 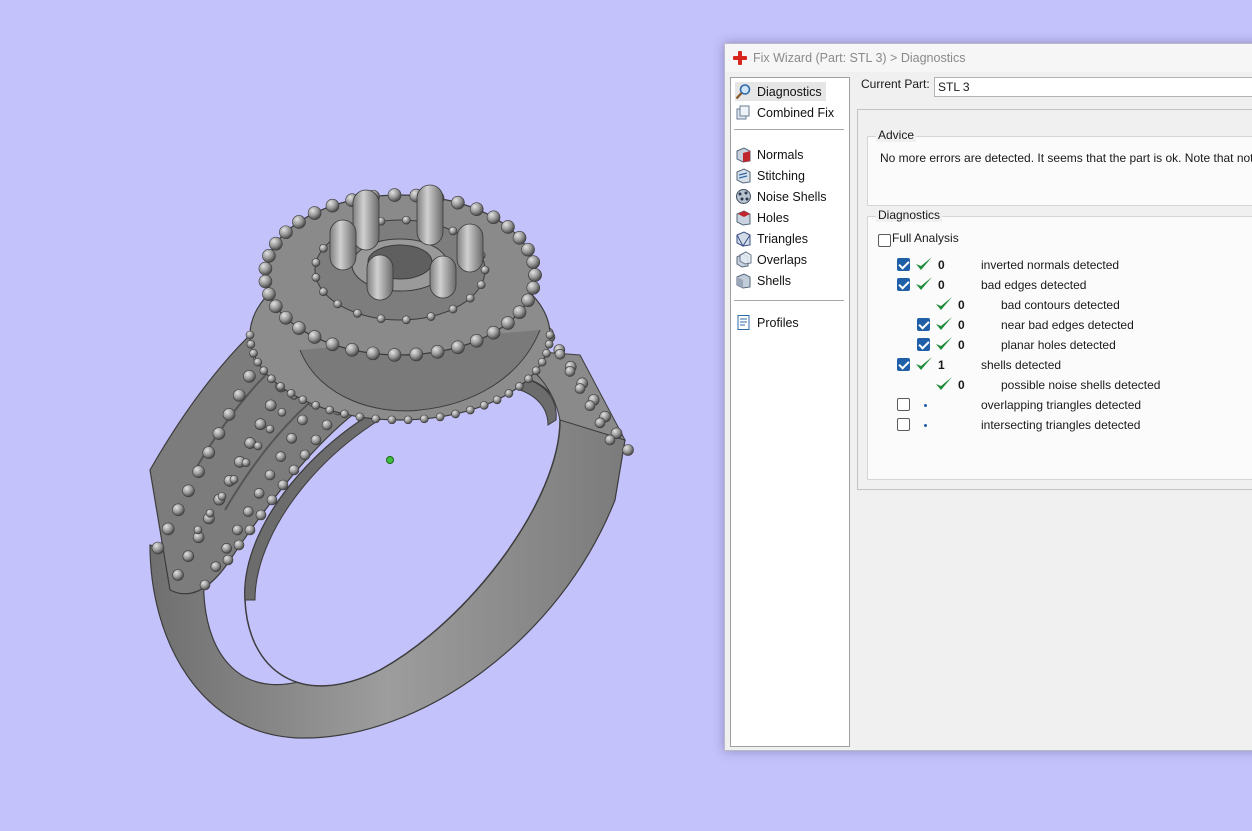 I want to click on title-bar: Fix Wizard (Part: STL 3) > Diagnostics, so click(x=988, y=58).